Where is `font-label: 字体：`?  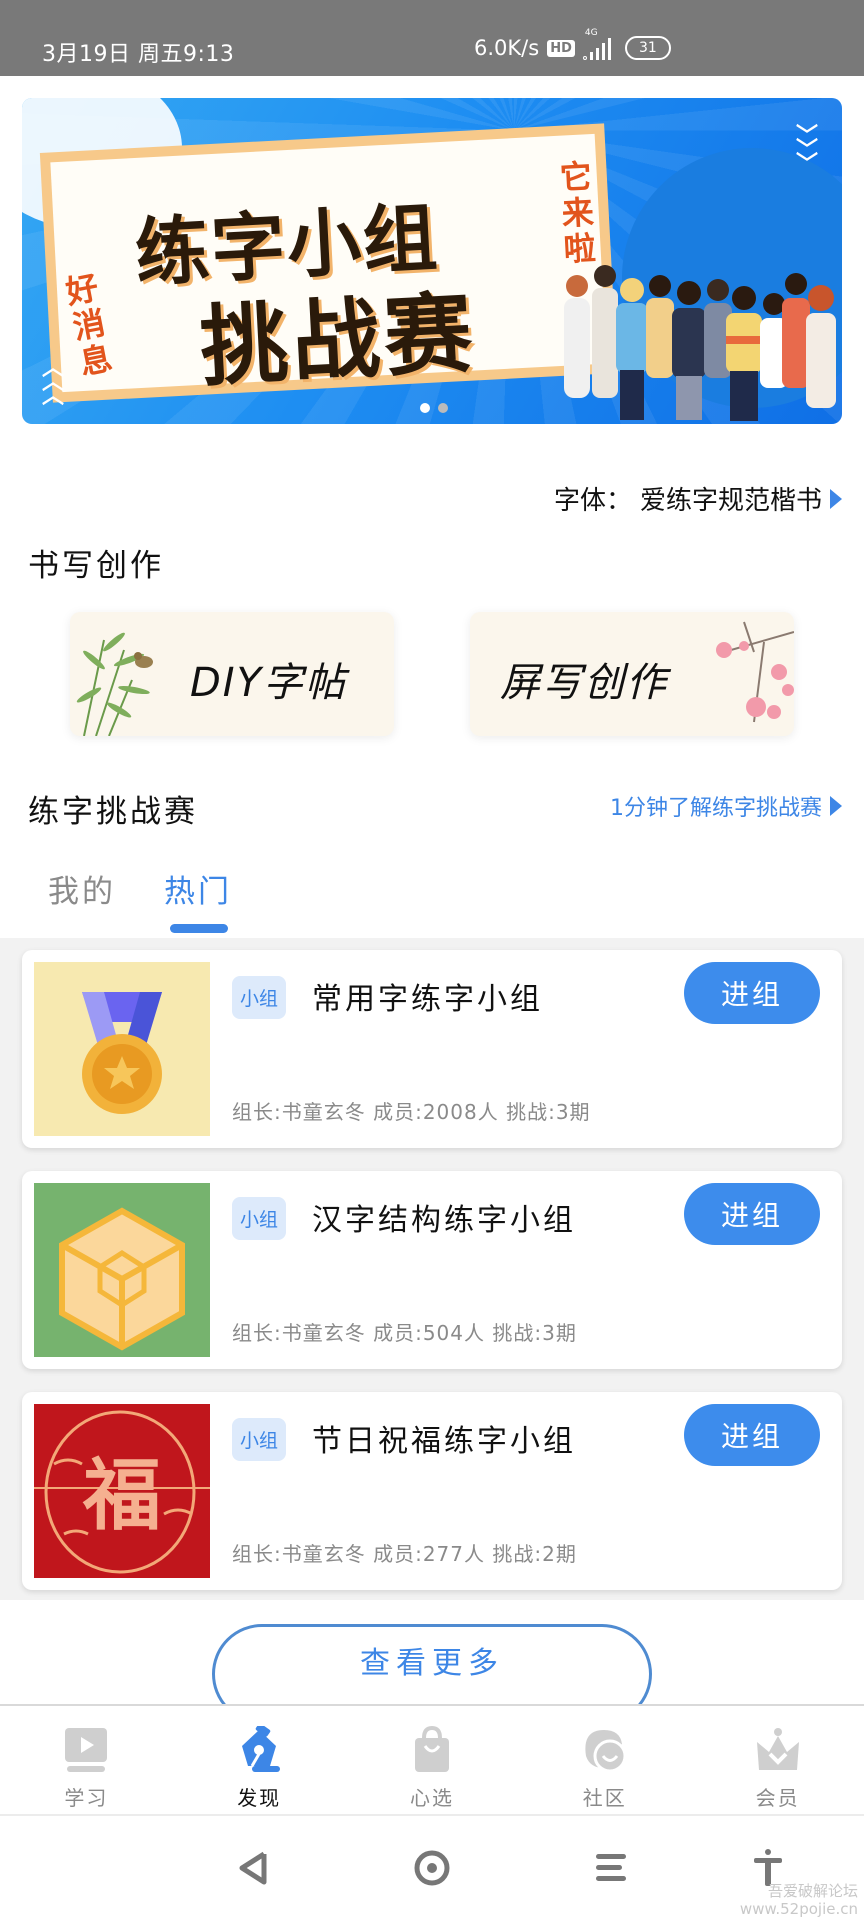
font-label: 字体： is located at coordinates (592, 501).